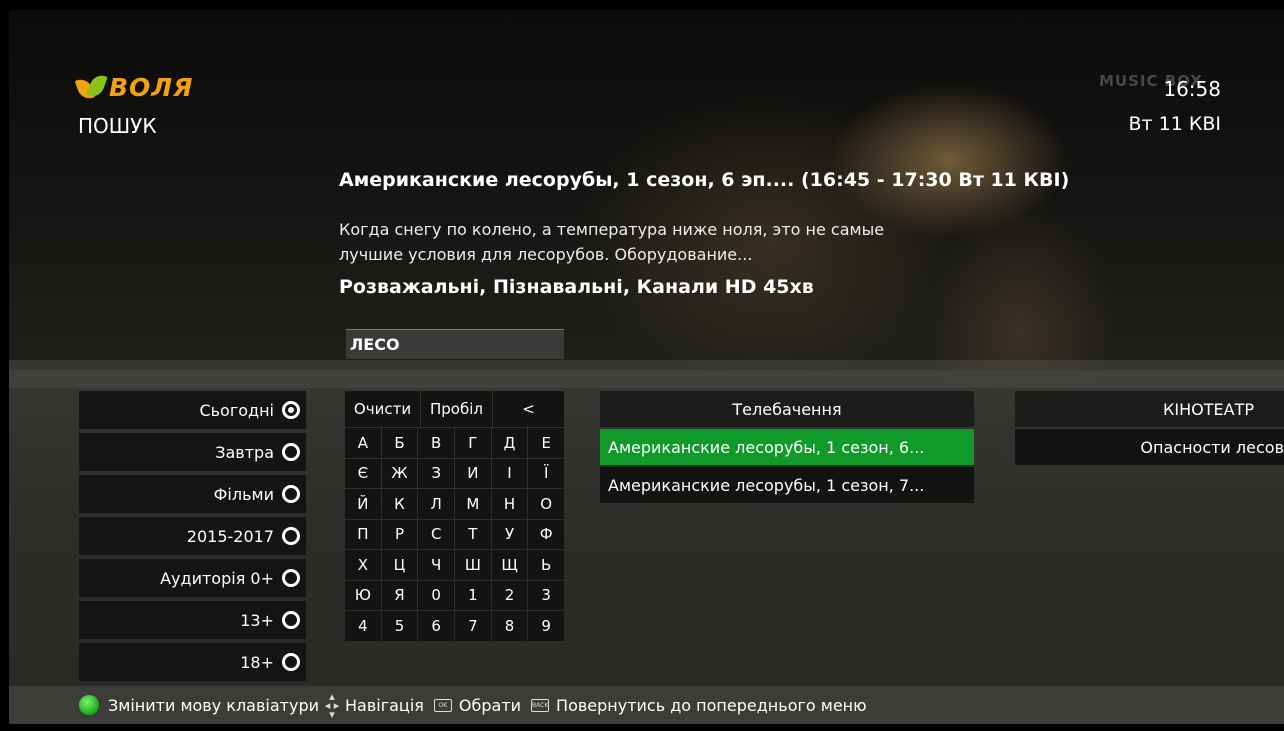 The width and height of the screenshot is (1284, 731). What do you see at coordinates (230, 536) in the screenshot?
I see `filter-label: 2015-2017` at bounding box center [230, 536].